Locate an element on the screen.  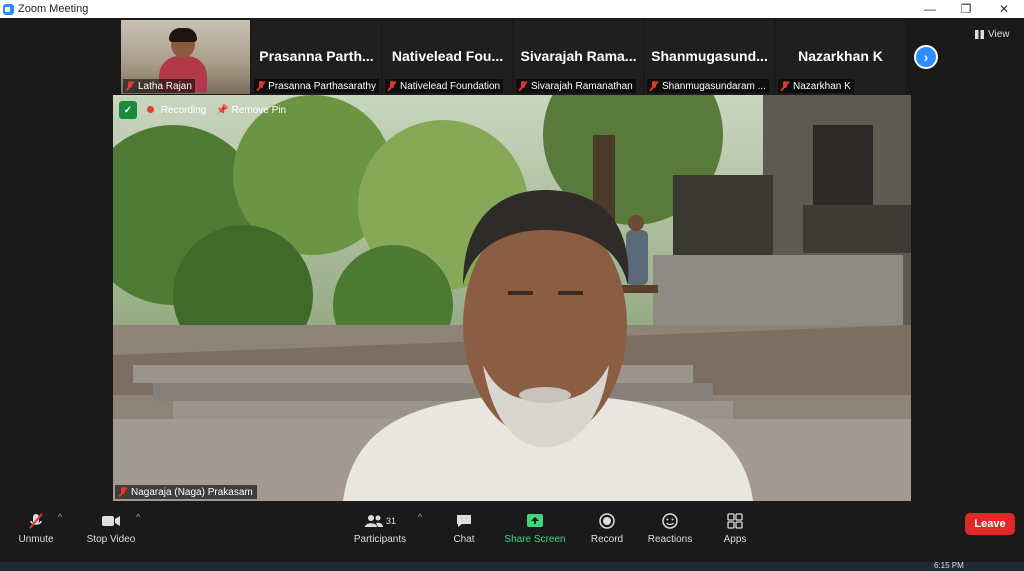
speaker-name-label: Nagaraja (Naga) Prakasam is located at coordinates (186, 492).